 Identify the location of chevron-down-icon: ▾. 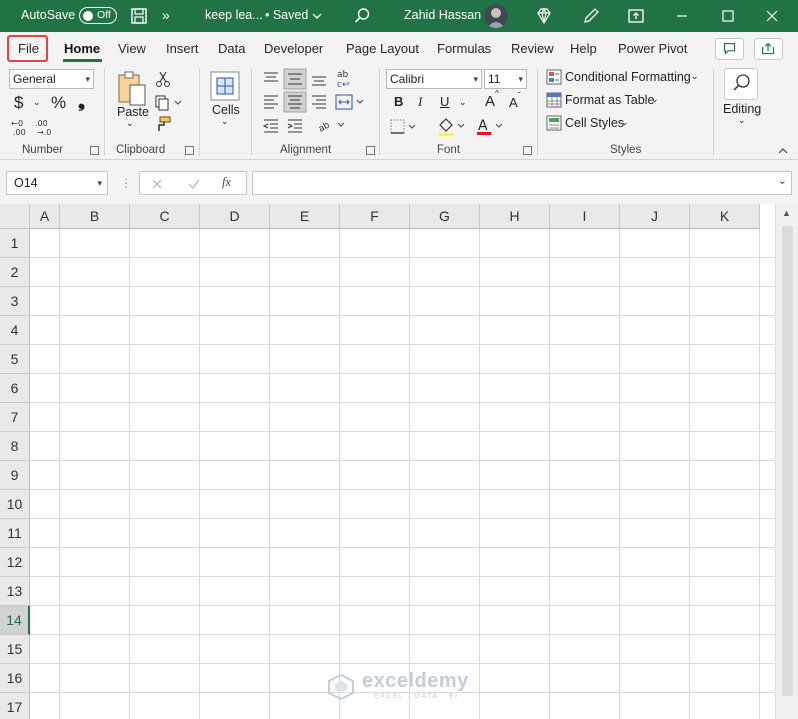
(99, 183).